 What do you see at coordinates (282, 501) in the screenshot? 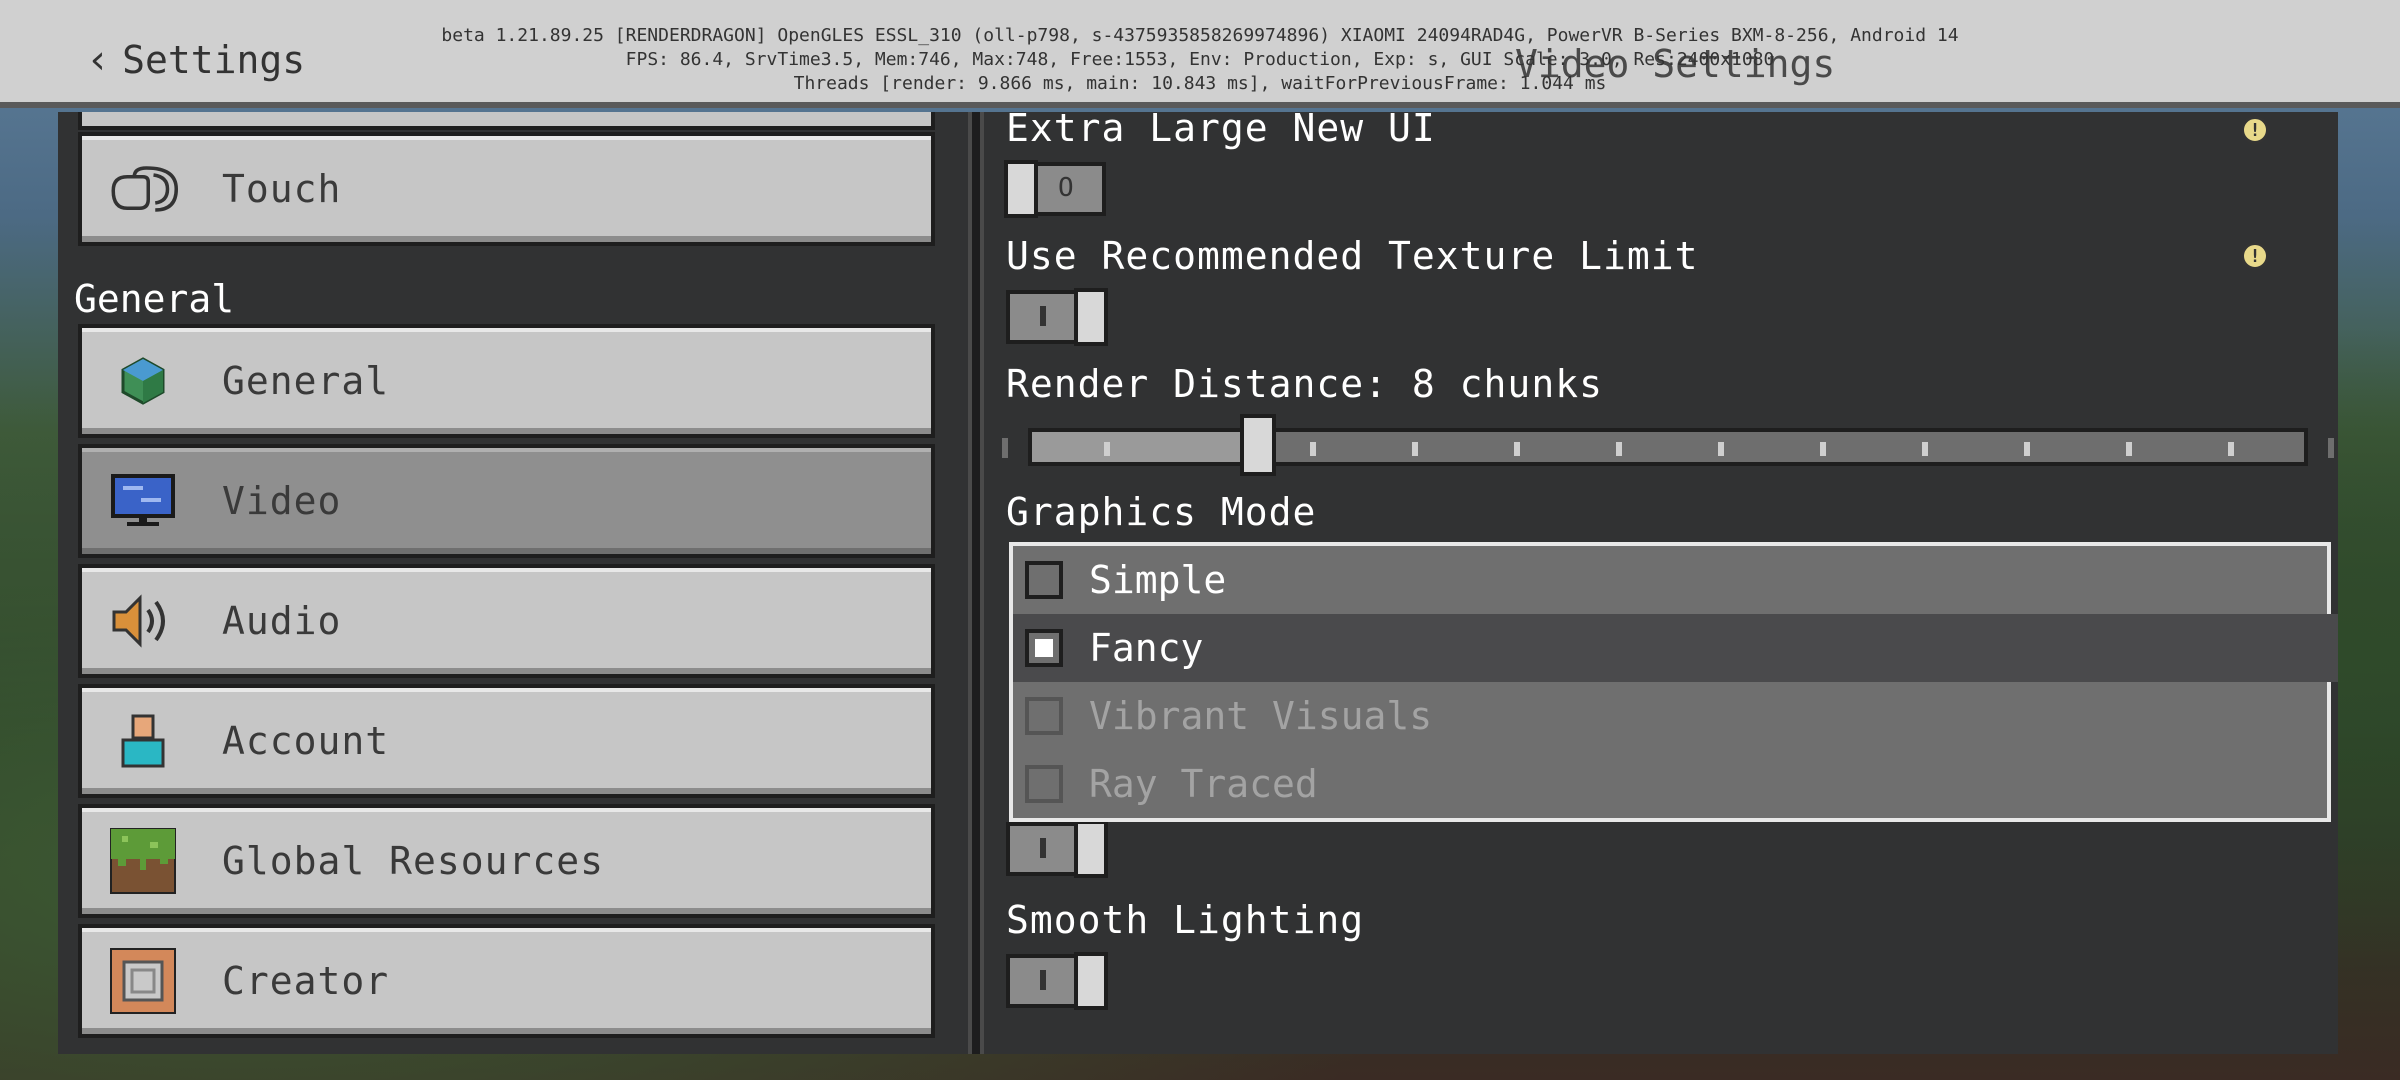
I see `sidebar-item-label: Video` at bounding box center [282, 501].